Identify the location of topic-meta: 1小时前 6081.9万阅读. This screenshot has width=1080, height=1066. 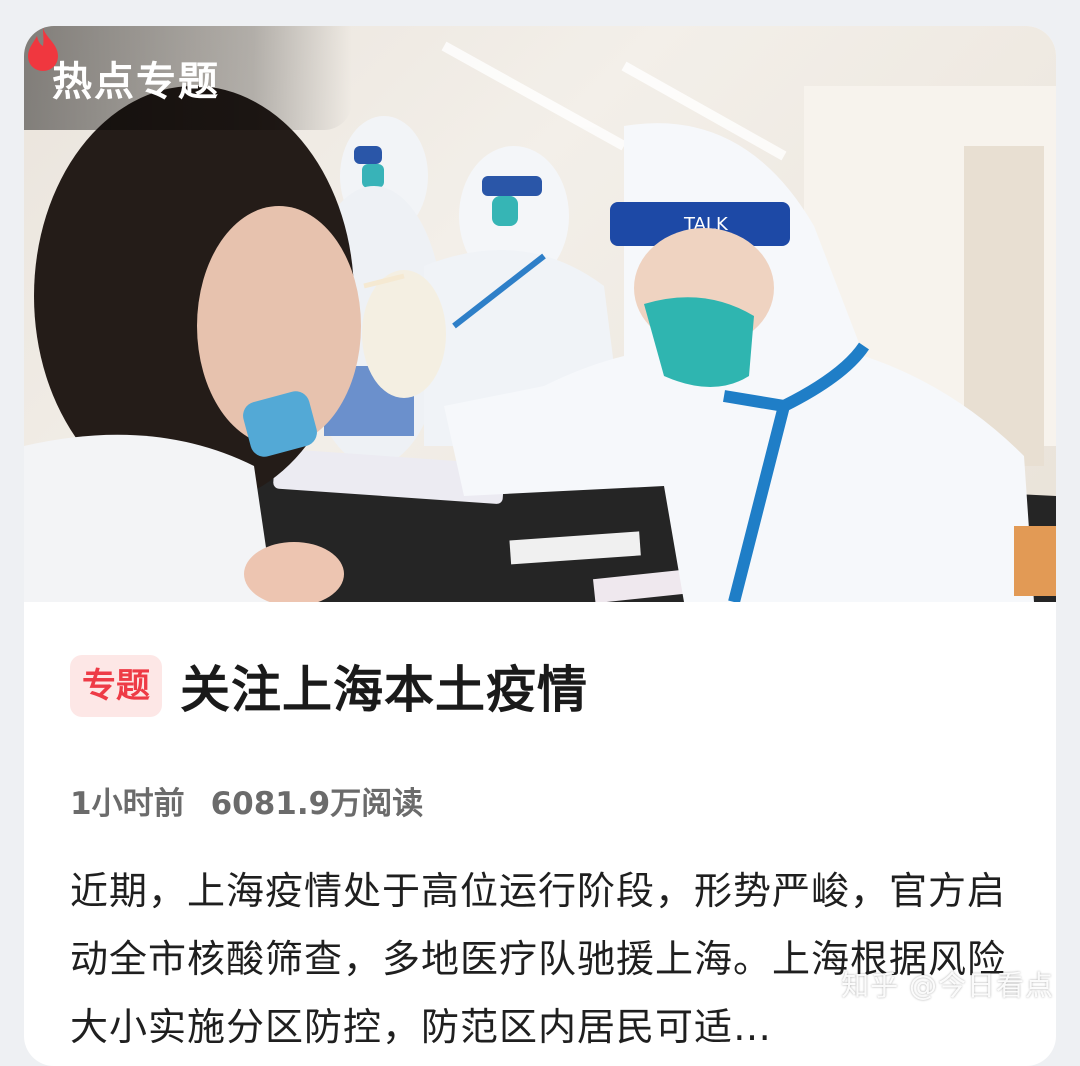
(545, 800).